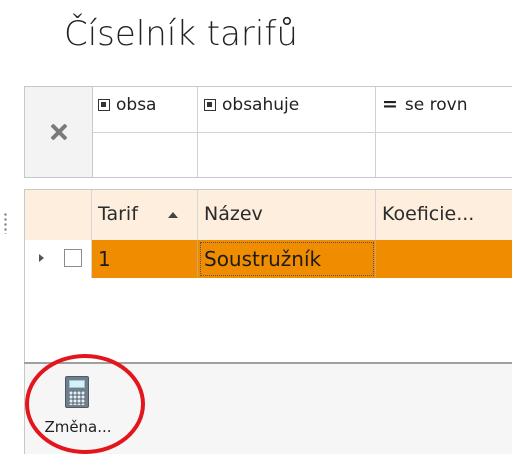 The height and width of the screenshot is (454, 512). I want to click on sort-ascending-icon, so click(173, 215).